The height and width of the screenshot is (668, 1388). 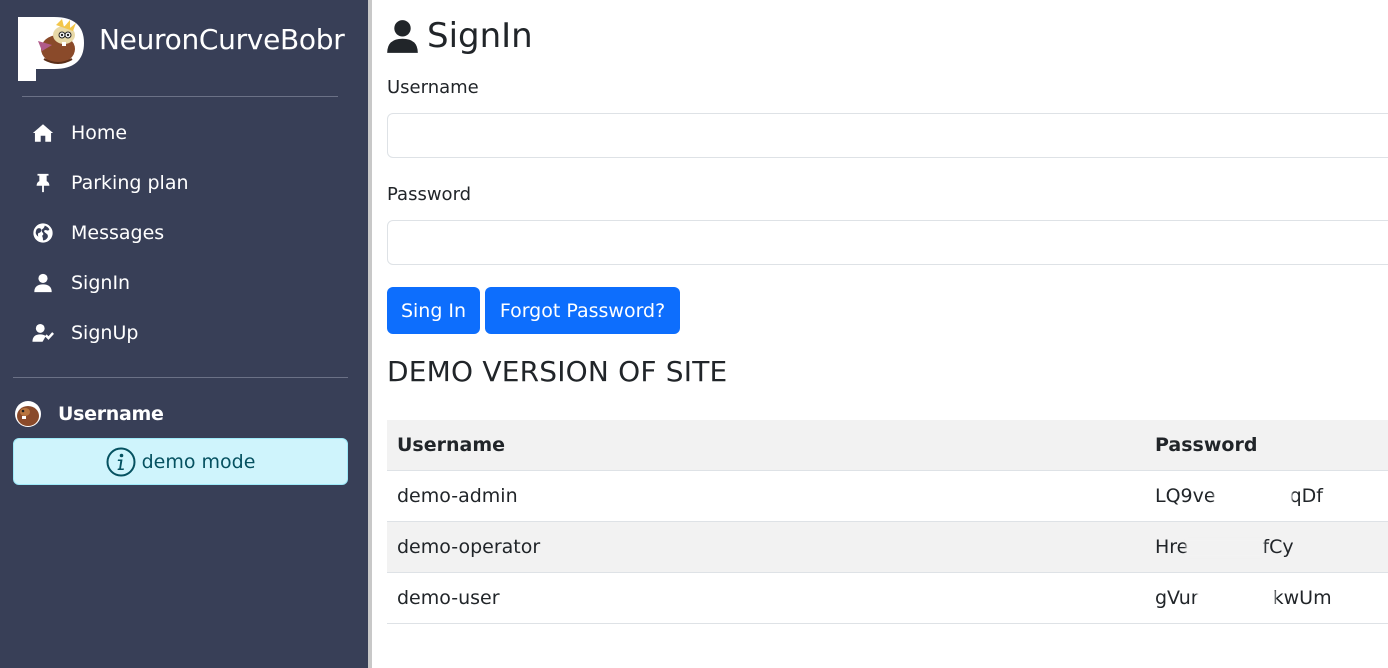 I want to click on sidebar-item-label: SignUp, so click(x=105, y=333).